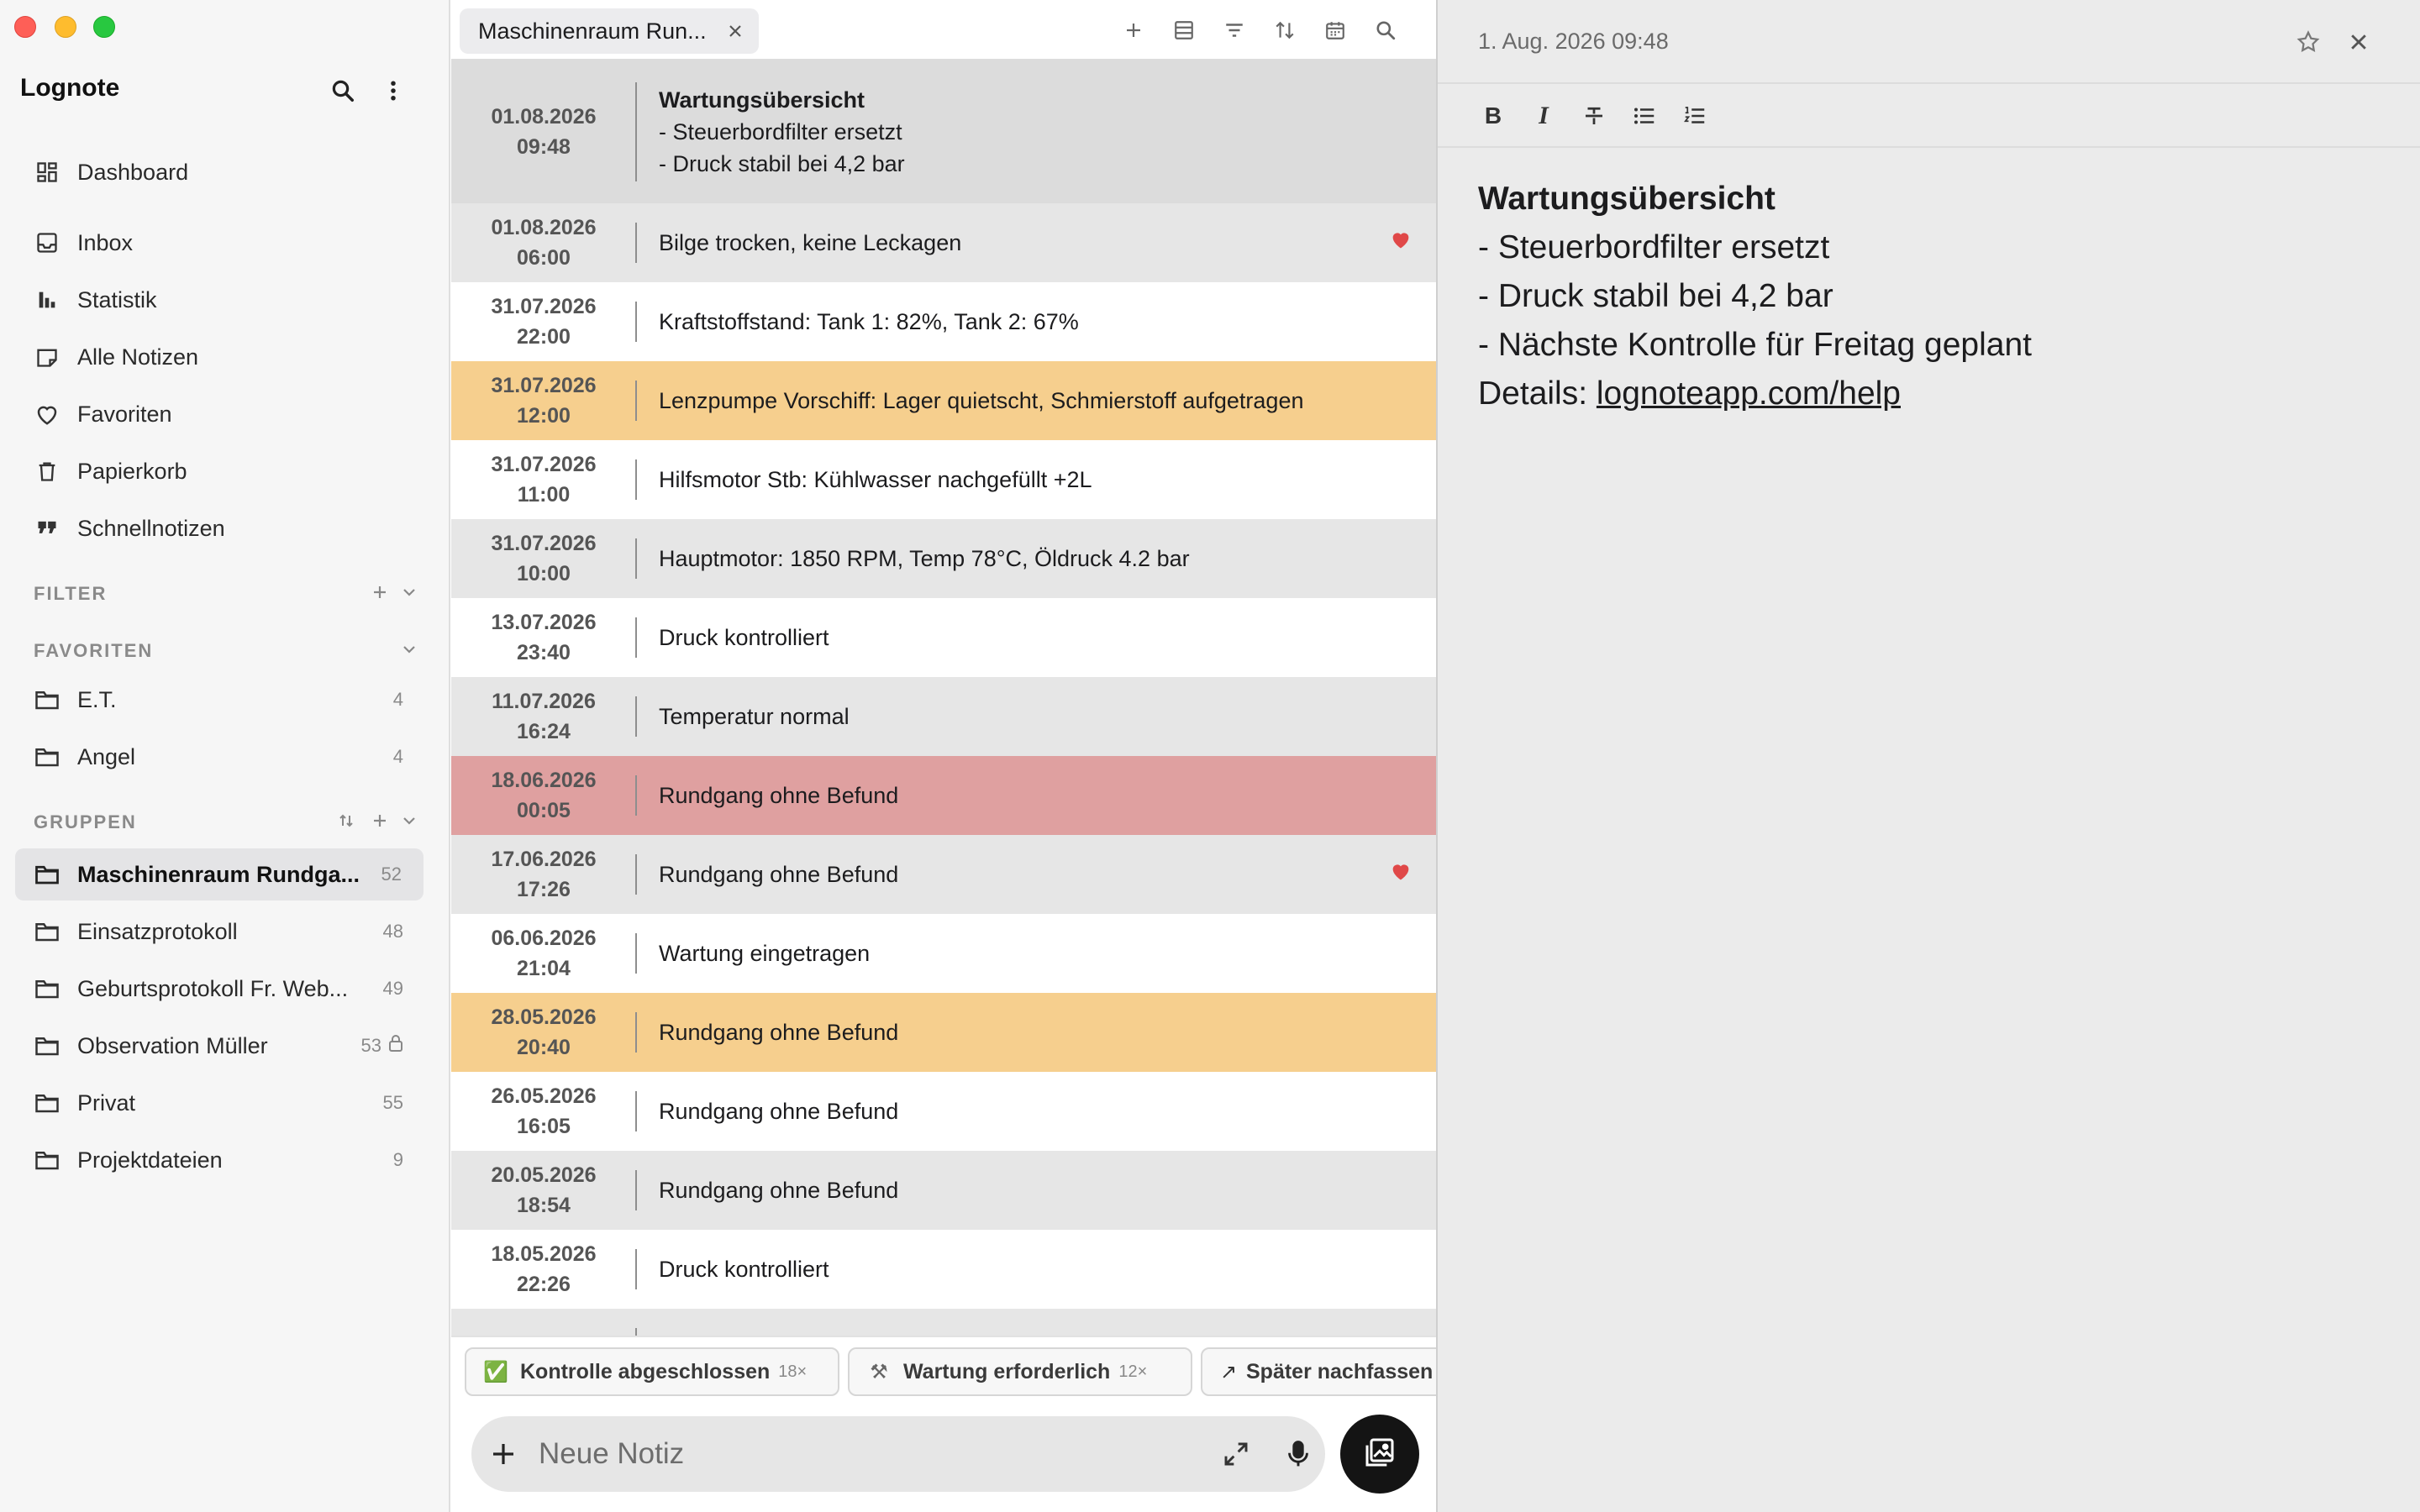  What do you see at coordinates (879, 1371) in the screenshot?
I see `tools-icon: ⚒` at bounding box center [879, 1371].